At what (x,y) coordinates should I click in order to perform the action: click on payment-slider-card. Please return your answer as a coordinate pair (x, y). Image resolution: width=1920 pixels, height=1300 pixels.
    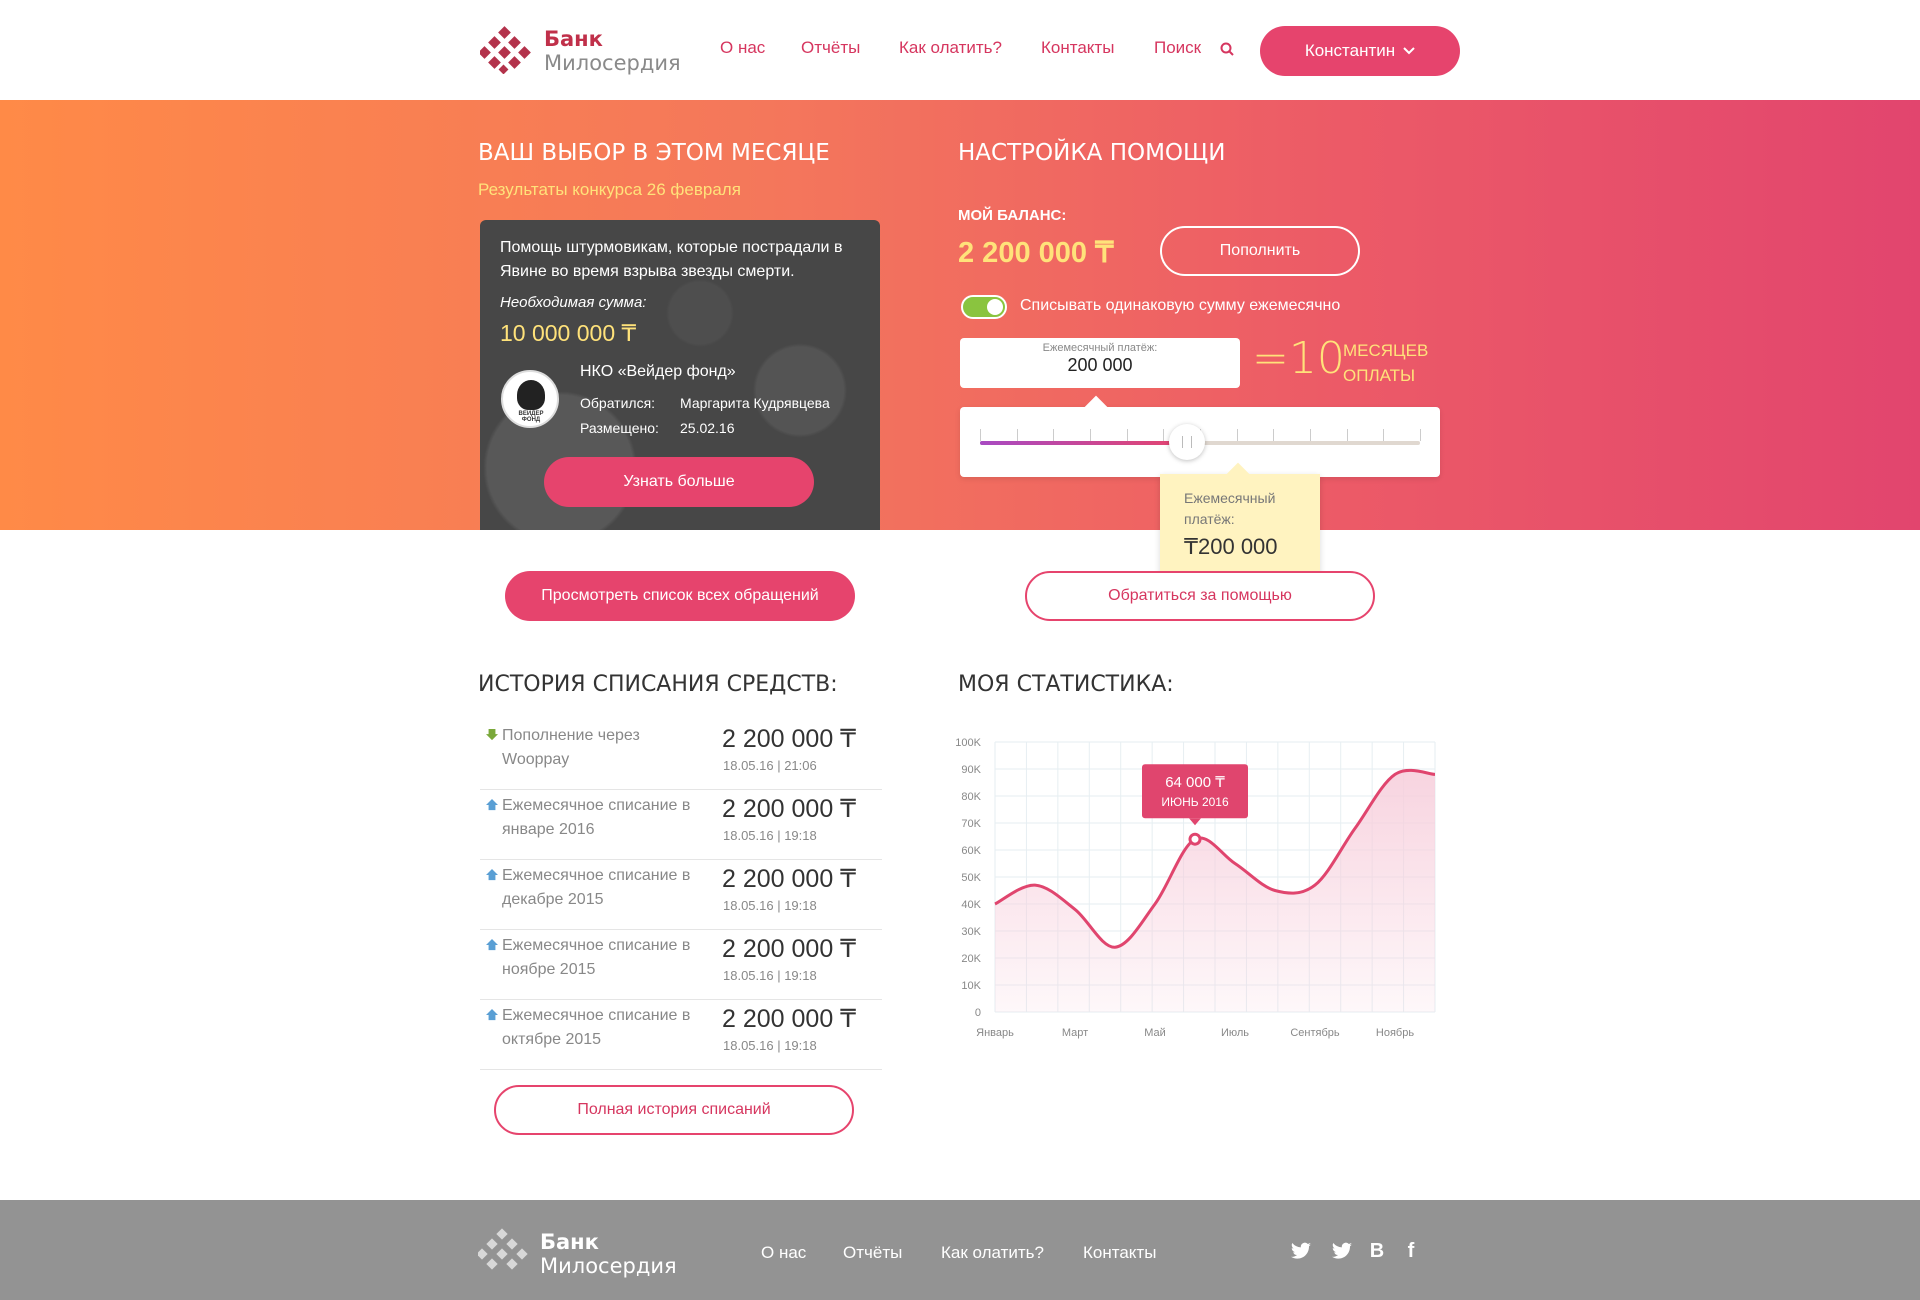
    Looking at the image, I should click on (1200, 436).